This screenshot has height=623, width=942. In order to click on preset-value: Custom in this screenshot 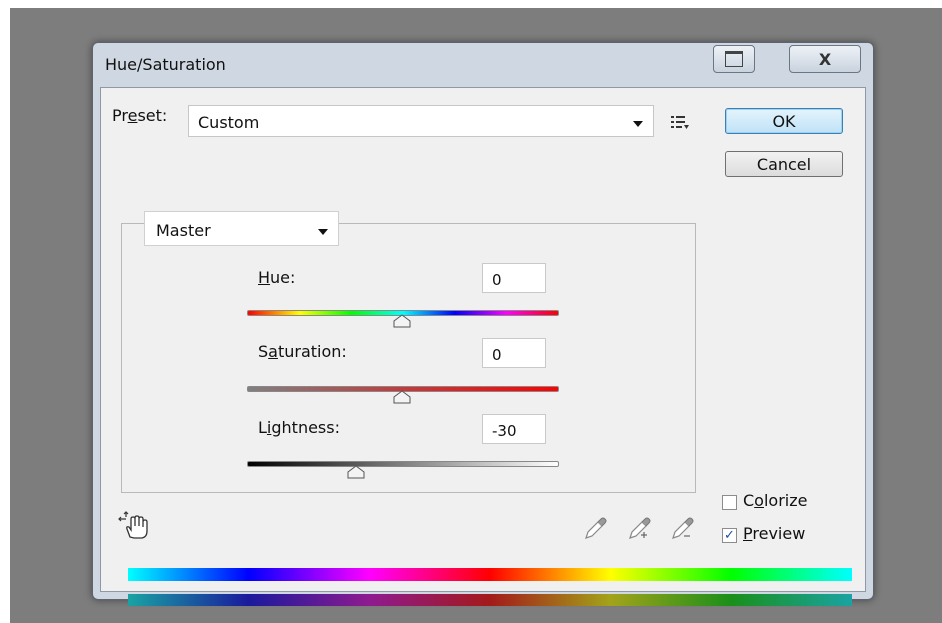, I will do `click(229, 122)`.